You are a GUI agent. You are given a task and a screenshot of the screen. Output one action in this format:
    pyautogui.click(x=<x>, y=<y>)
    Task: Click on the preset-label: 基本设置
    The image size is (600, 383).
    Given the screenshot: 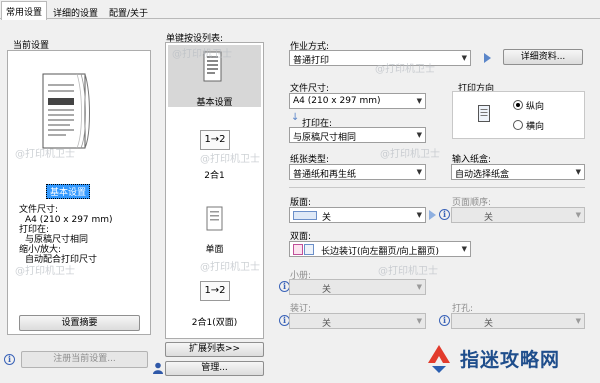 What is the action you would take?
    pyautogui.click(x=214, y=103)
    